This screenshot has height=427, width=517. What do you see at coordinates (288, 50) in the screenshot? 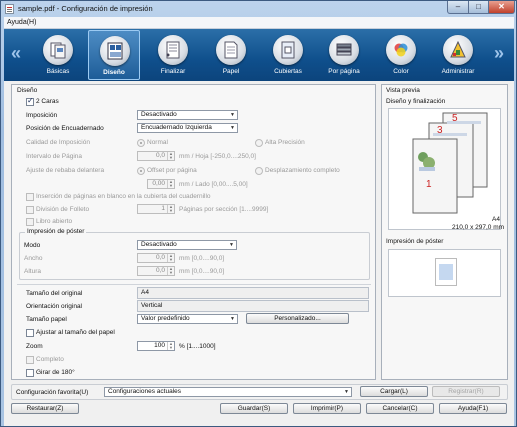
I see `cover-icon` at bounding box center [288, 50].